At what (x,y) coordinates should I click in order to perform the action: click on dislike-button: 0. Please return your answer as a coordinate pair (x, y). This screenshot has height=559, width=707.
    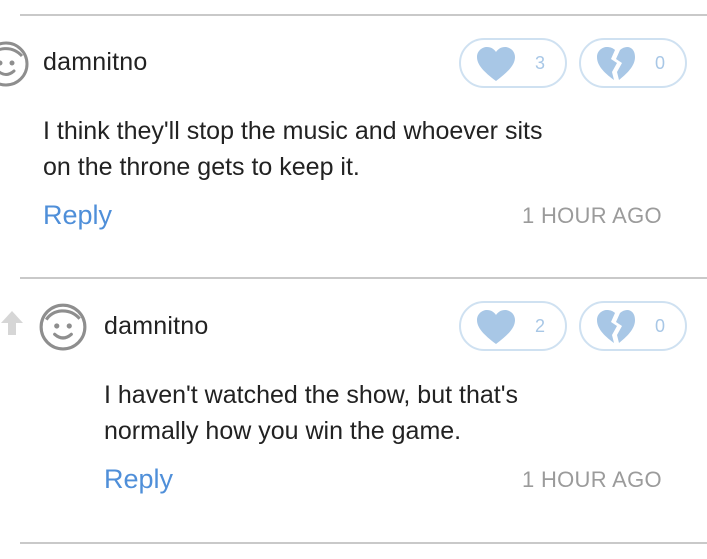
    Looking at the image, I should click on (633, 326).